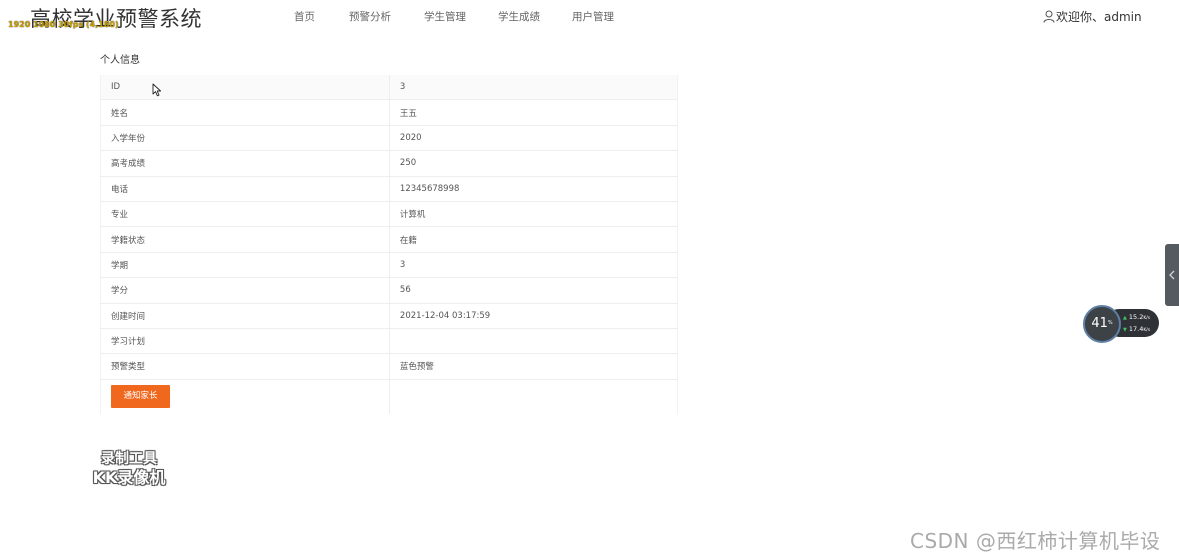 This screenshot has width=1179, height=558. I want to click on upload-arrow-icon: ▲, so click(1125, 318).